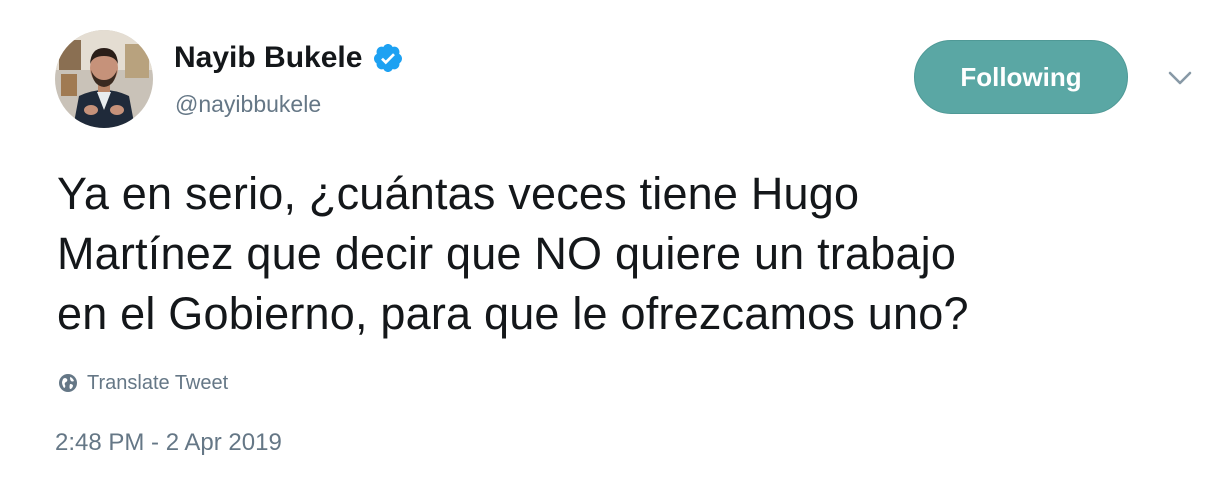 Image resolution: width=1224 pixels, height=490 pixels. Describe the element at coordinates (388, 58) in the screenshot. I see `verified-badge-icon` at that location.